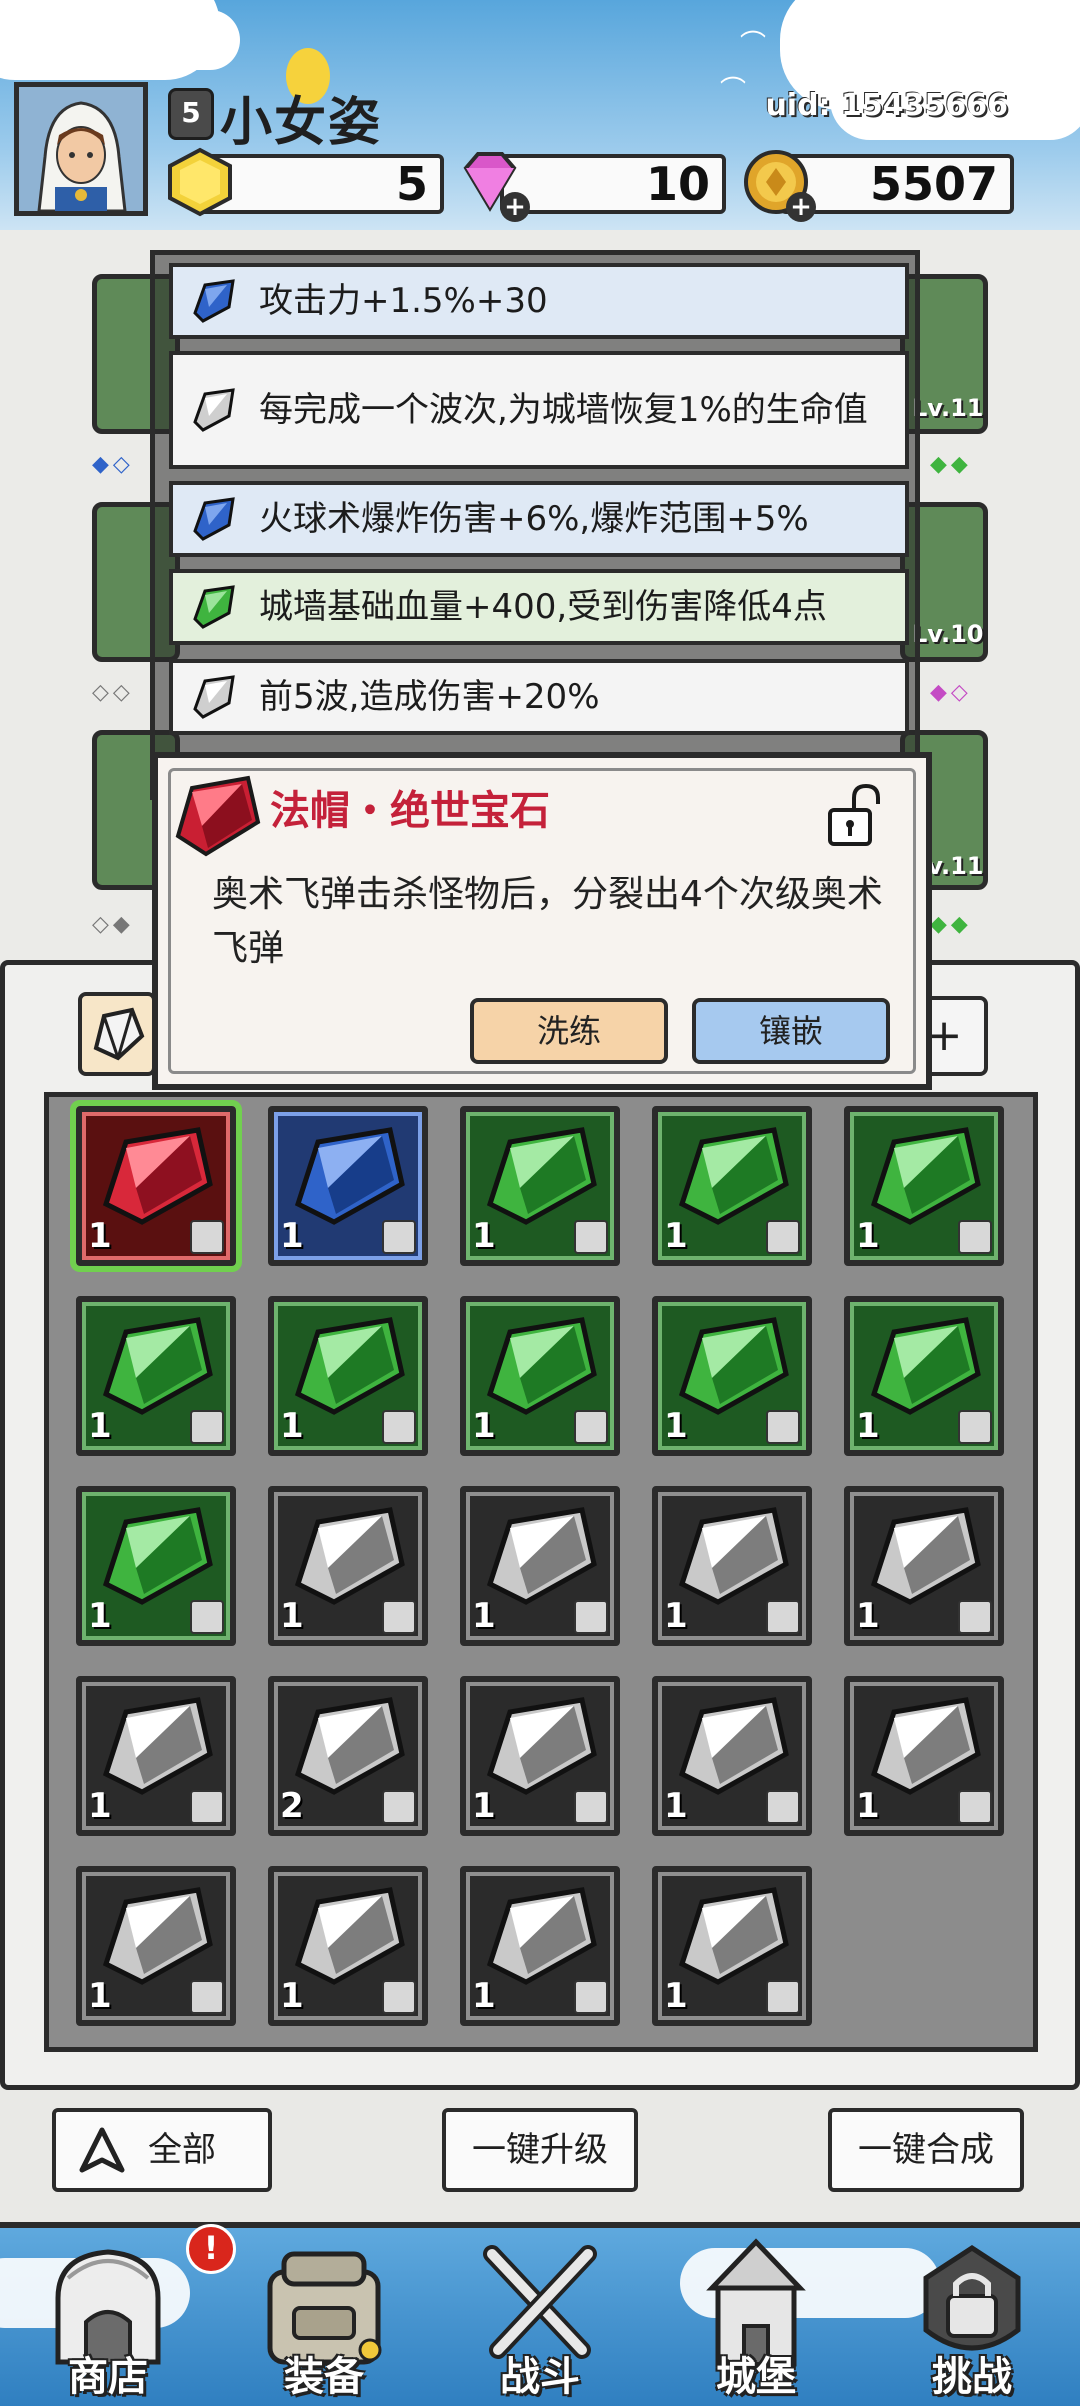 This screenshot has width=1080, height=2406. Describe the element at coordinates (926, 2150) in the screenshot. I see `merge-all-button: 一键合成` at that location.